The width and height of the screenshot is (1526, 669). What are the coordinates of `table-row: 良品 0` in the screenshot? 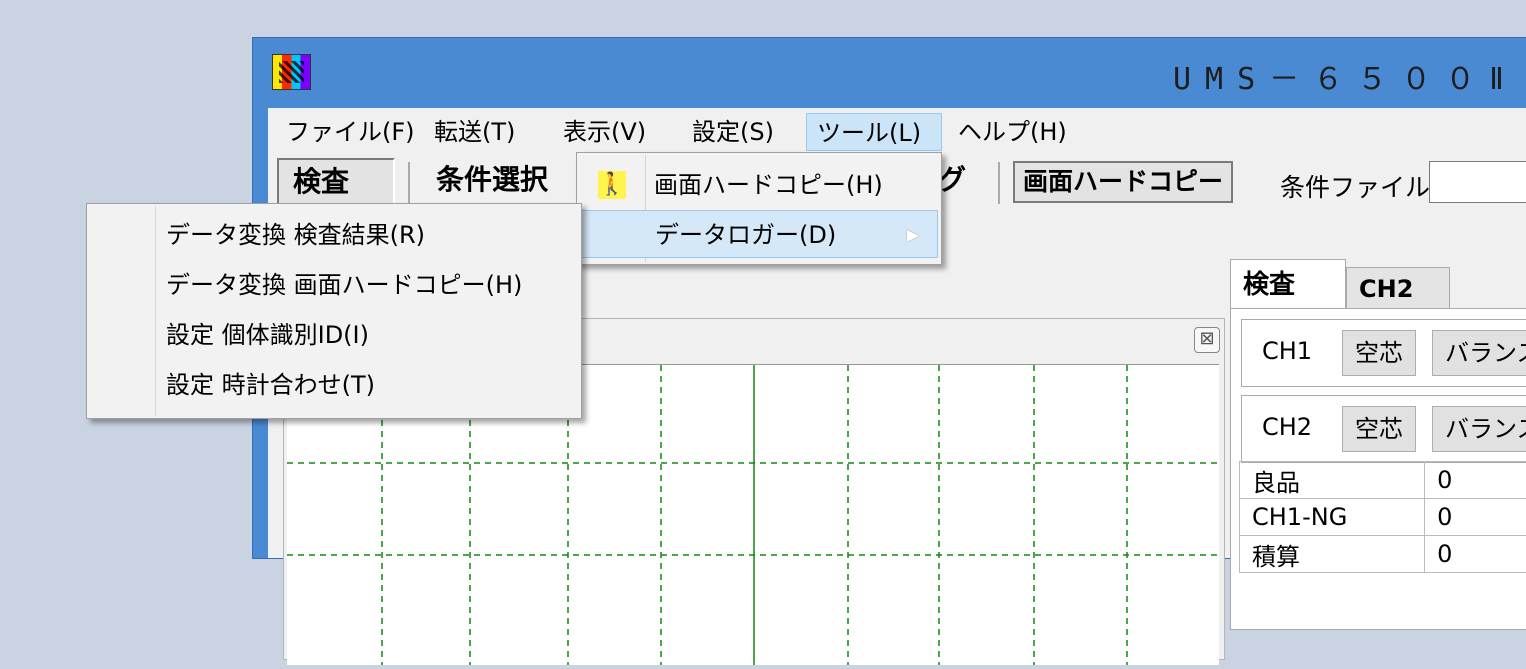 It's located at (1383, 480).